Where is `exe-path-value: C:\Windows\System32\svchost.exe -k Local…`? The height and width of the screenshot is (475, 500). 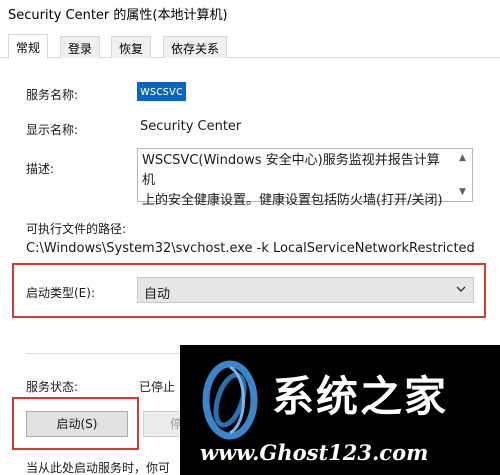 exe-path-value: C:\Windows\System32\svchost.exe -k Local… is located at coordinates (250, 248).